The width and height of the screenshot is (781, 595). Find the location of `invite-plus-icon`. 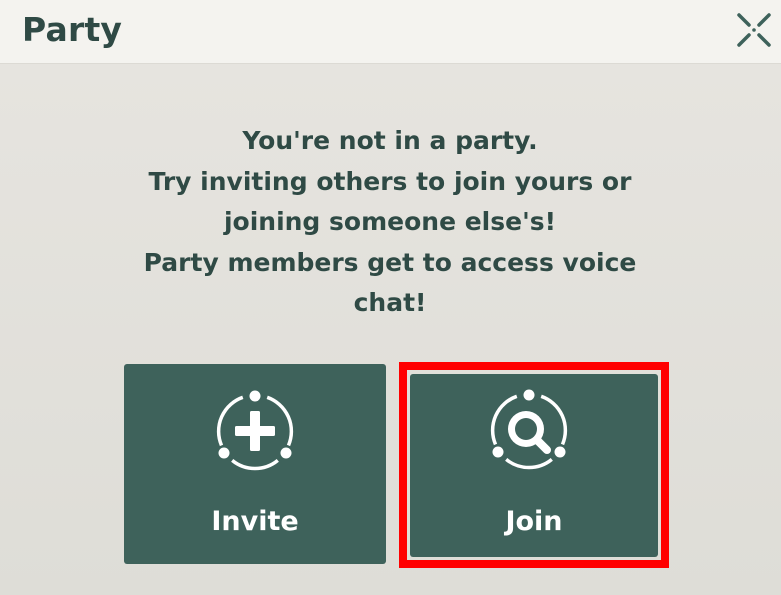

invite-plus-icon is located at coordinates (255, 430).